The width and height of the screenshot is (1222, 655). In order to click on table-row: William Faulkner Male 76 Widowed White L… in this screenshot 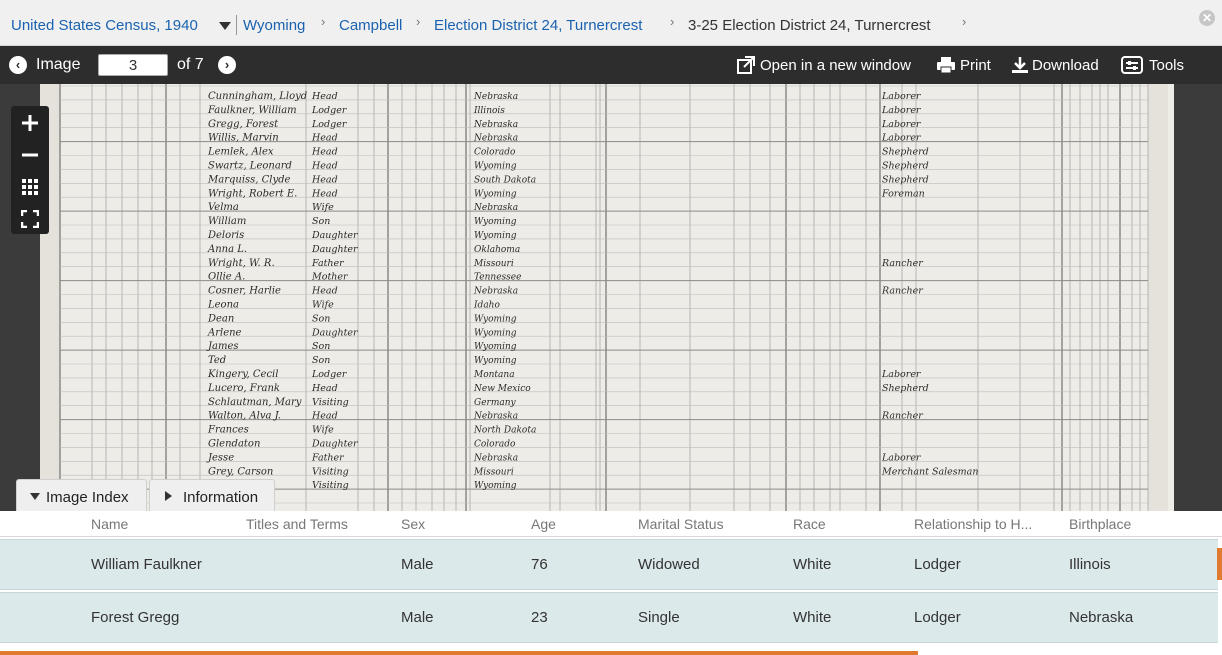, I will do `click(609, 564)`.